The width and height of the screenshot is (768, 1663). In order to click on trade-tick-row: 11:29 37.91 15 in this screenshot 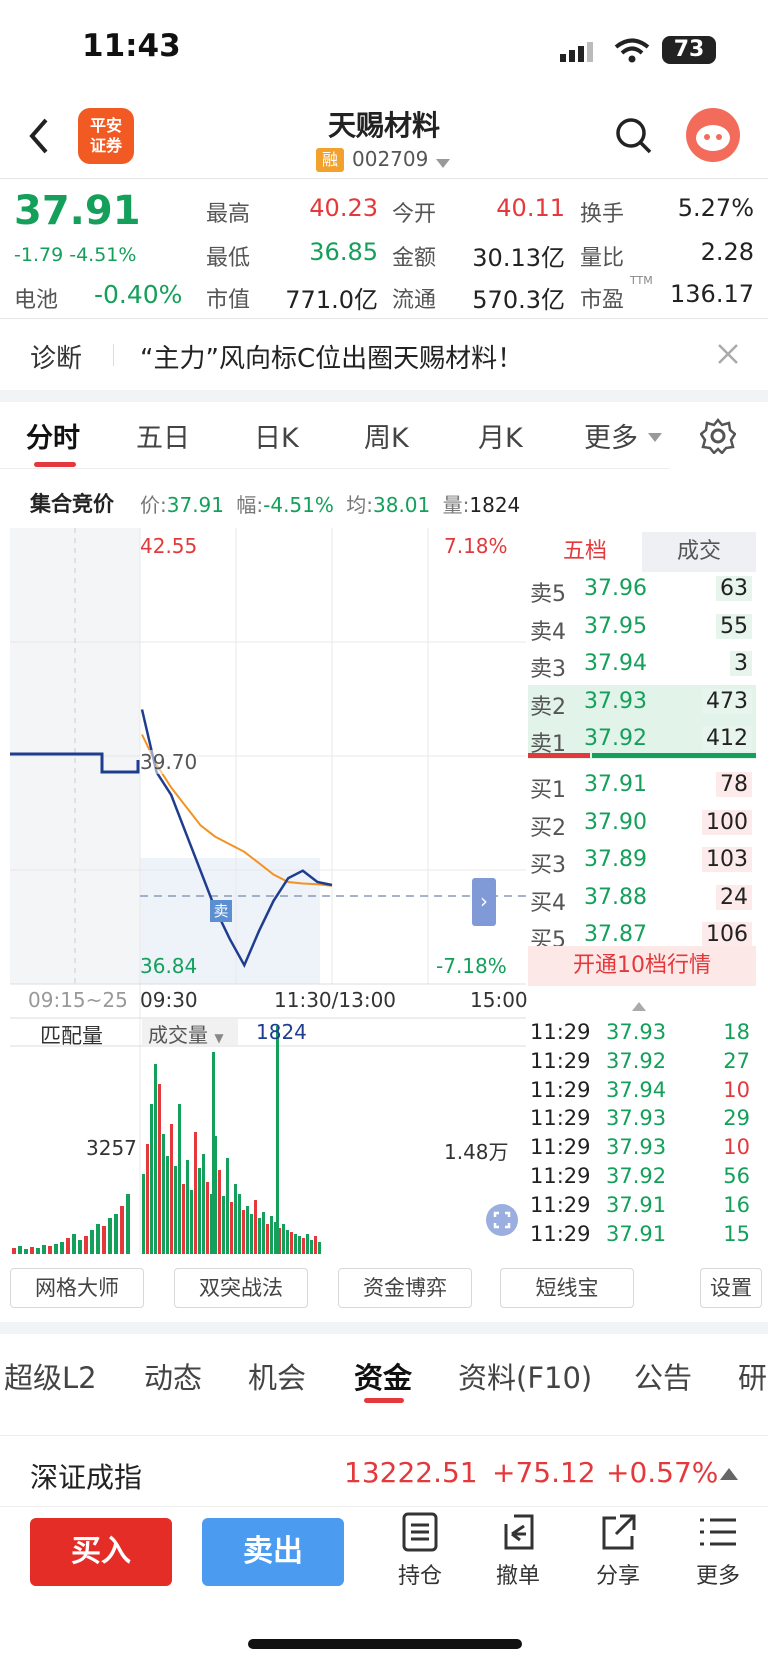, I will do `click(642, 1236)`.